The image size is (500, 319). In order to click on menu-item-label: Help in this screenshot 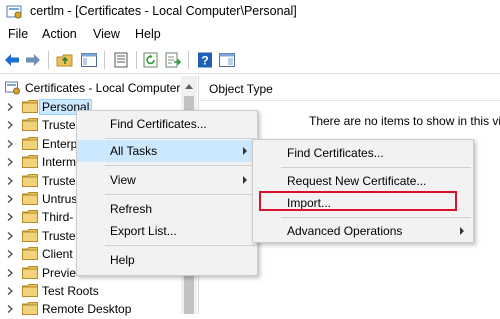, I will do `click(122, 260)`.